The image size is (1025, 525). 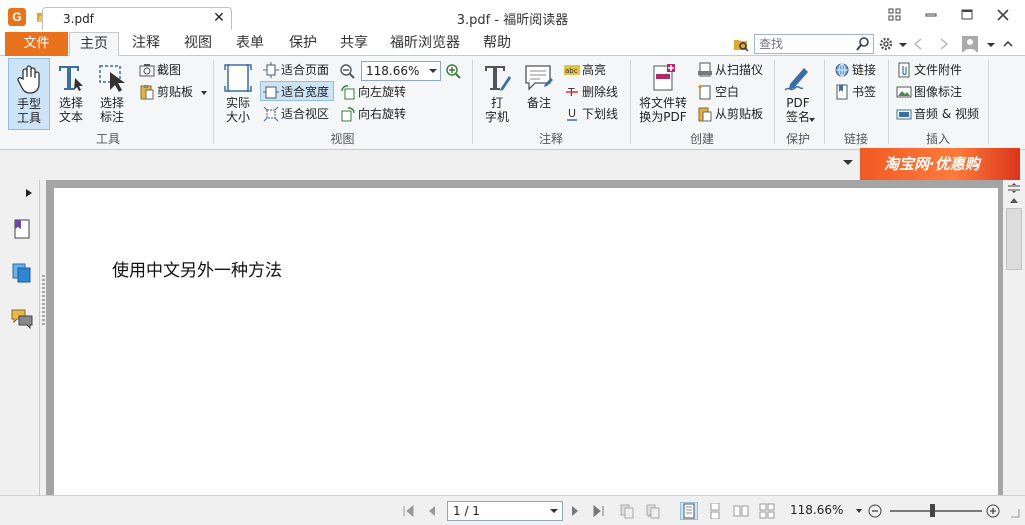 I want to click on fit-page-button: 适合页面, so click(x=295, y=70).